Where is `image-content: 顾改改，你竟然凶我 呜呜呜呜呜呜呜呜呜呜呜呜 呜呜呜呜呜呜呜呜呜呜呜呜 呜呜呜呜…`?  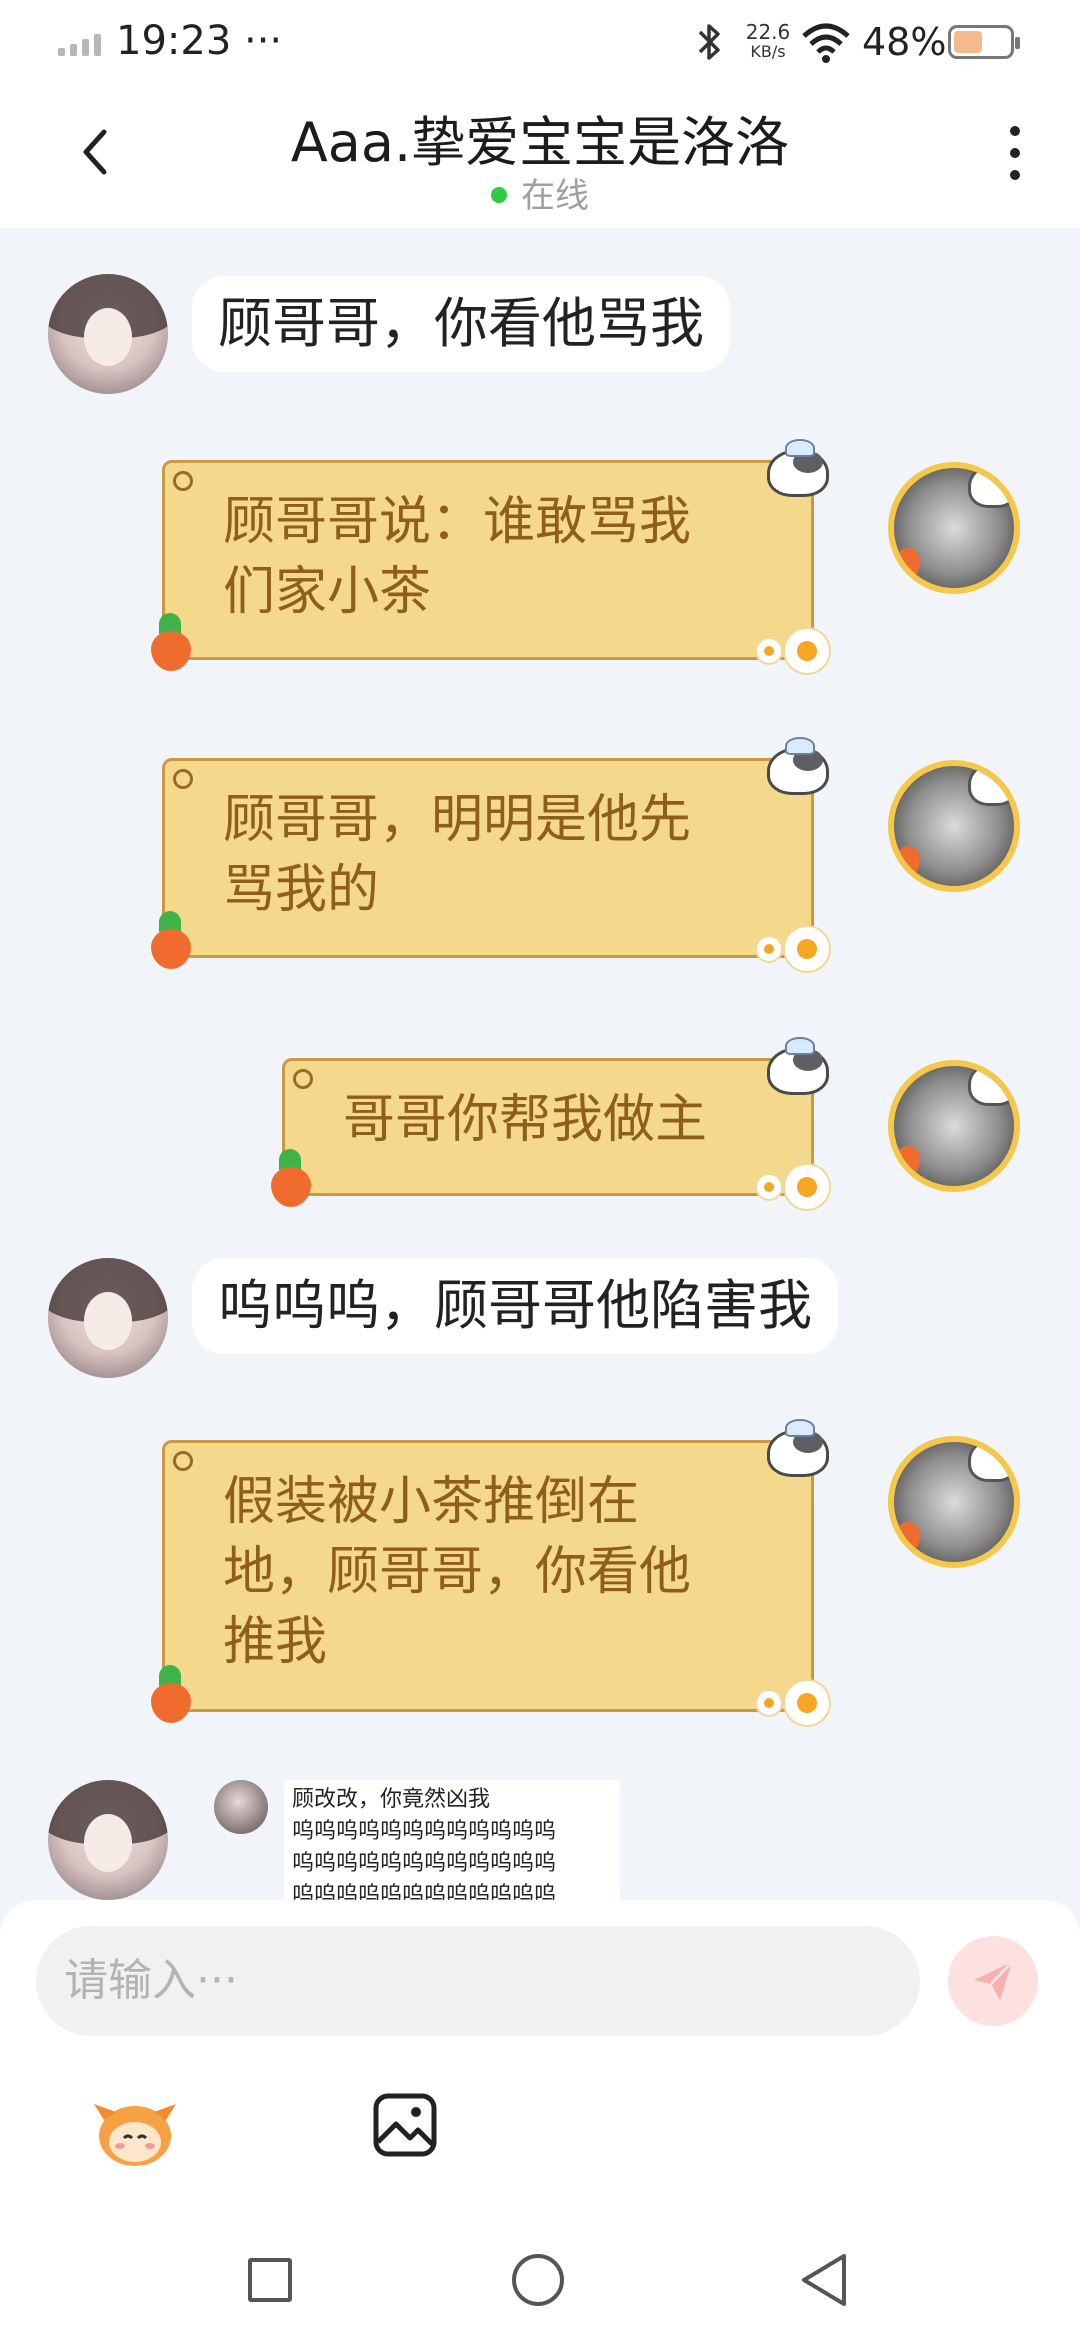 image-content: 顾改改，你竟然凶我 呜呜呜呜呜呜呜呜呜呜呜呜 呜呜呜呜呜呜呜呜呜呜呜呜 呜呜呜呜… is located at coordinates (452, 1844).